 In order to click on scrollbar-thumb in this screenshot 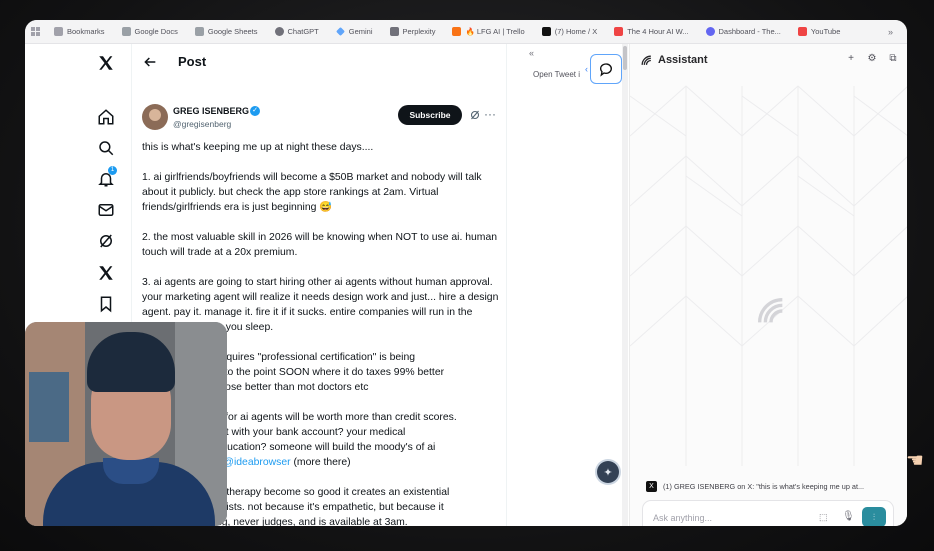, I will do `click(625, 58)`.